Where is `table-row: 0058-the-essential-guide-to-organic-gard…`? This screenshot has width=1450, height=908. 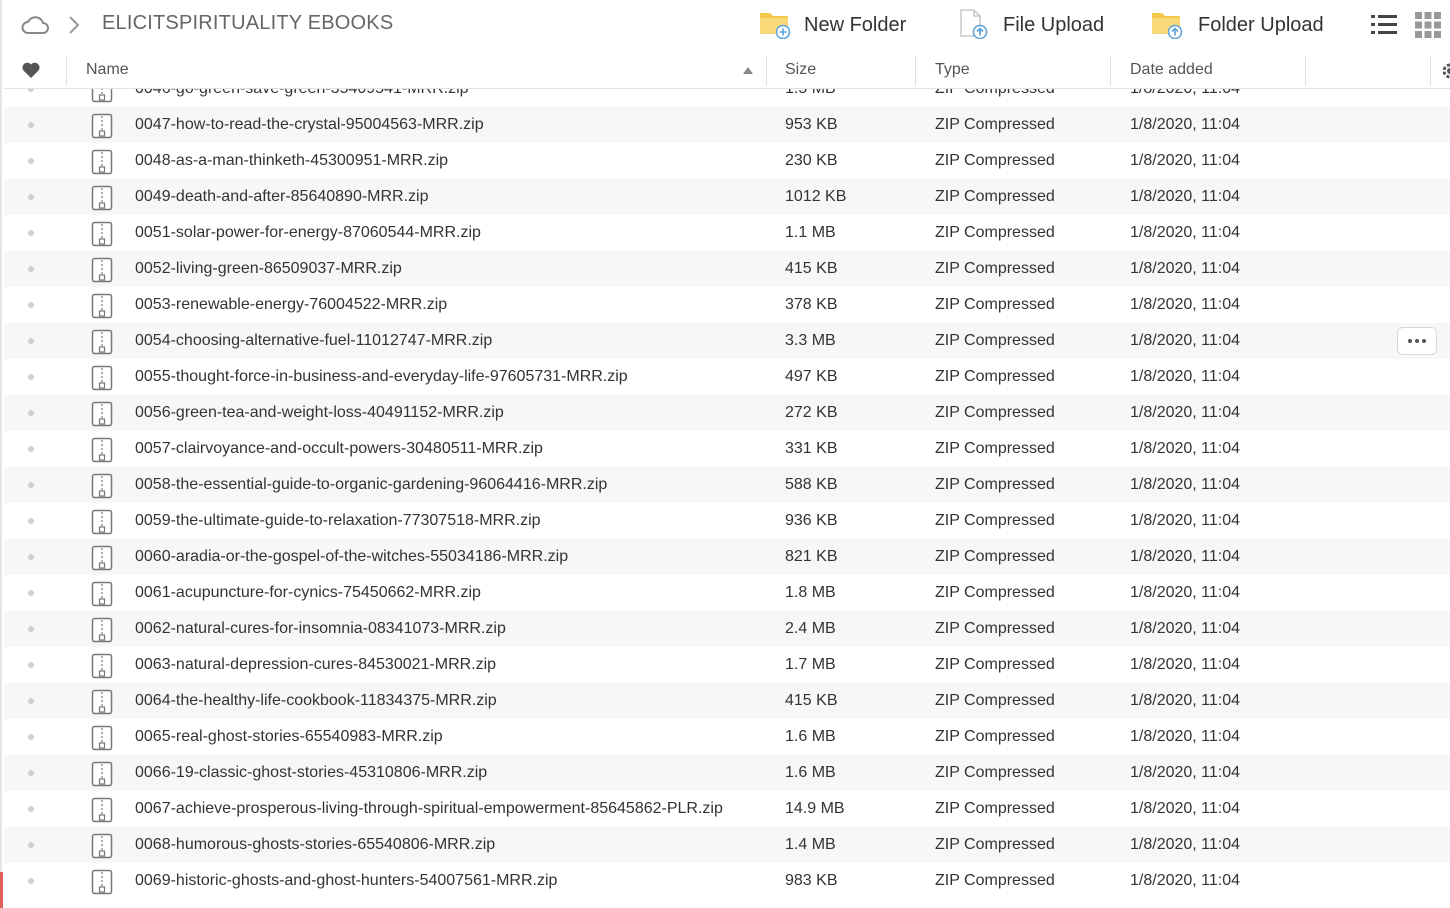
table-row: 0058-the-essential-guide-to-organic-gard… is located at coordinates (727, 485).